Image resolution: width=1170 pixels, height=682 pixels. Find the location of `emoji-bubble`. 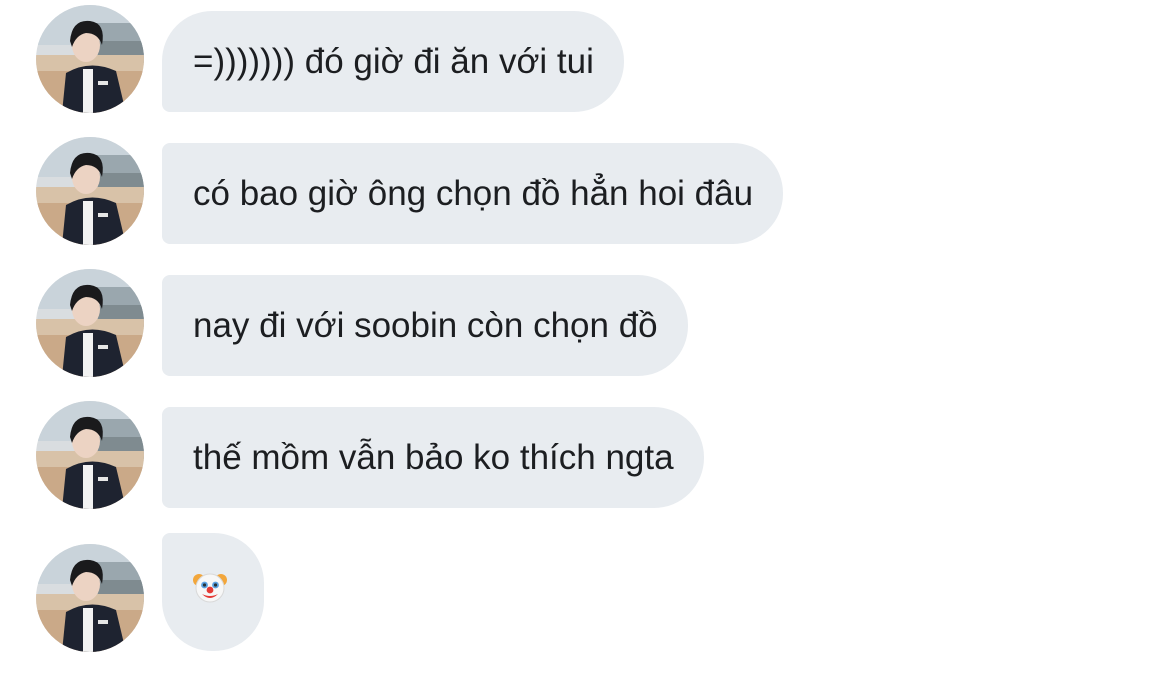

emoji-bubble is located at coordinates (213, 592).